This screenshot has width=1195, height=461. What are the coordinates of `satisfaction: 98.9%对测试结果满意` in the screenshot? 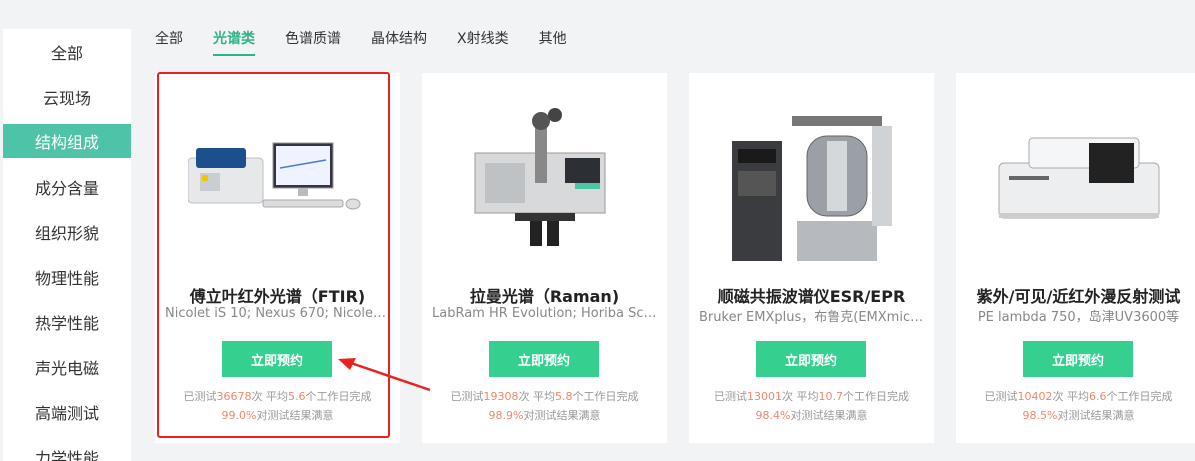 It's located at (544, 415).